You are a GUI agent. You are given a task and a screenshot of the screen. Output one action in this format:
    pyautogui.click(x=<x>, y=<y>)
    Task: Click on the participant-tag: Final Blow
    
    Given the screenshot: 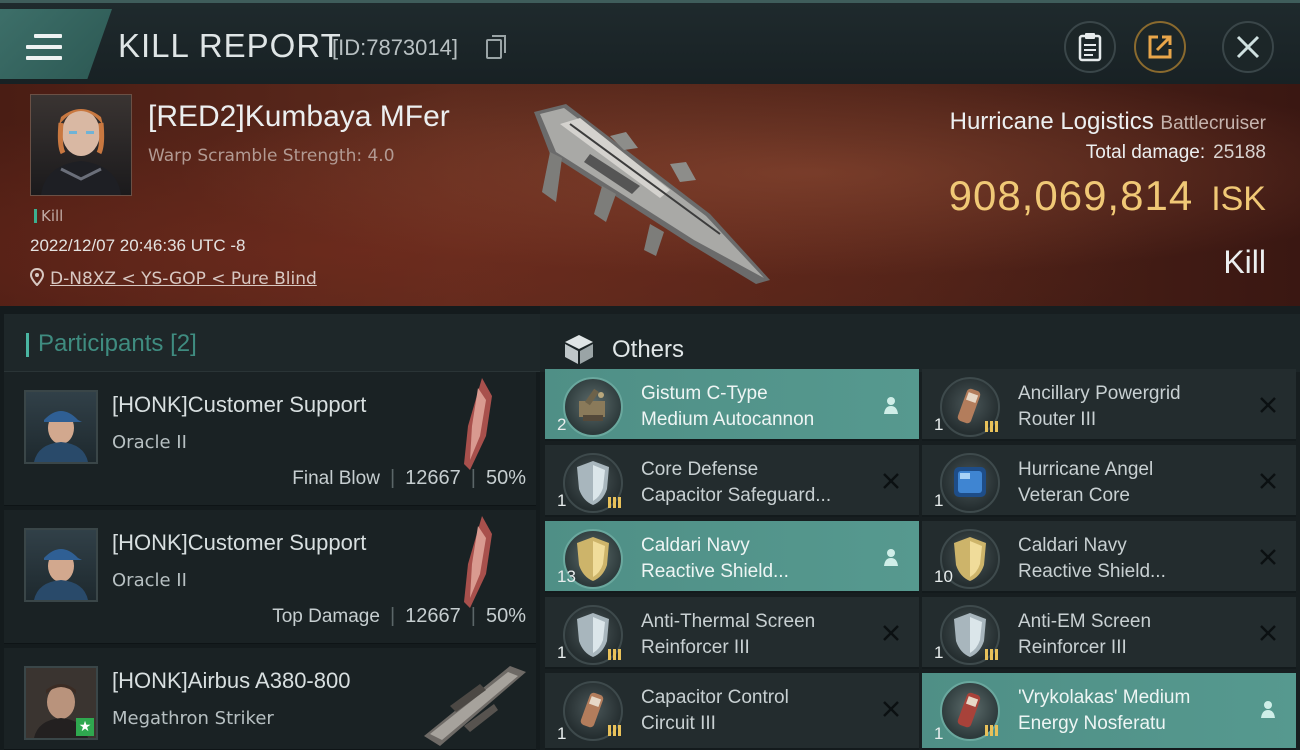 What is the action you would take?
    pyautogui.click(x=336, y=478)
    